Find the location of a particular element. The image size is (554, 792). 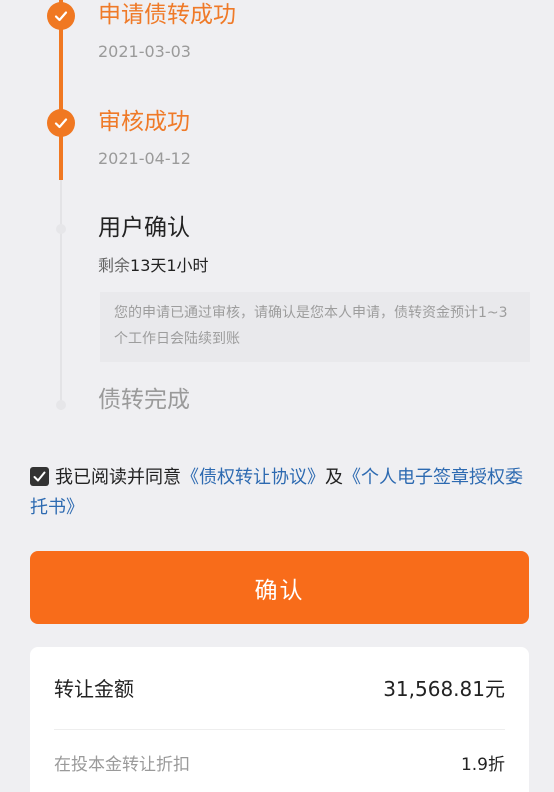

step-title-apply: 申请债转成功 is located at coordinates (167, 15).